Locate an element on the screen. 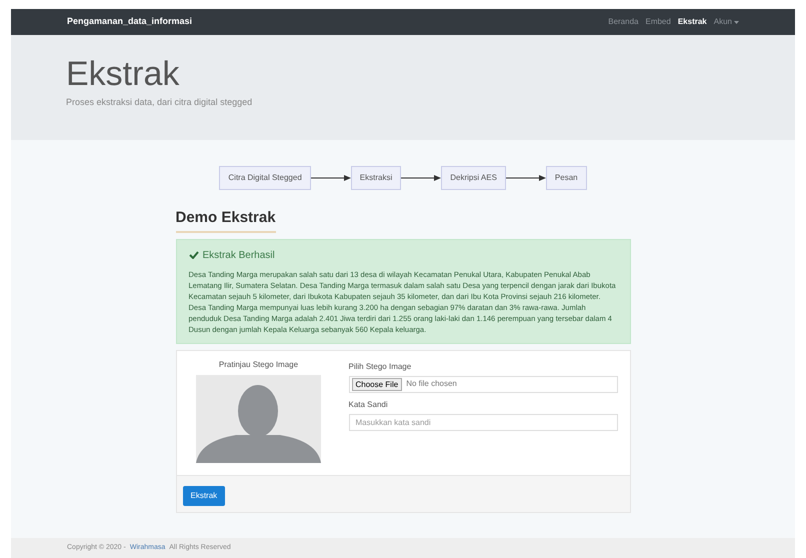  password-label: Kata Sandi is located at coordinates (368, 404).